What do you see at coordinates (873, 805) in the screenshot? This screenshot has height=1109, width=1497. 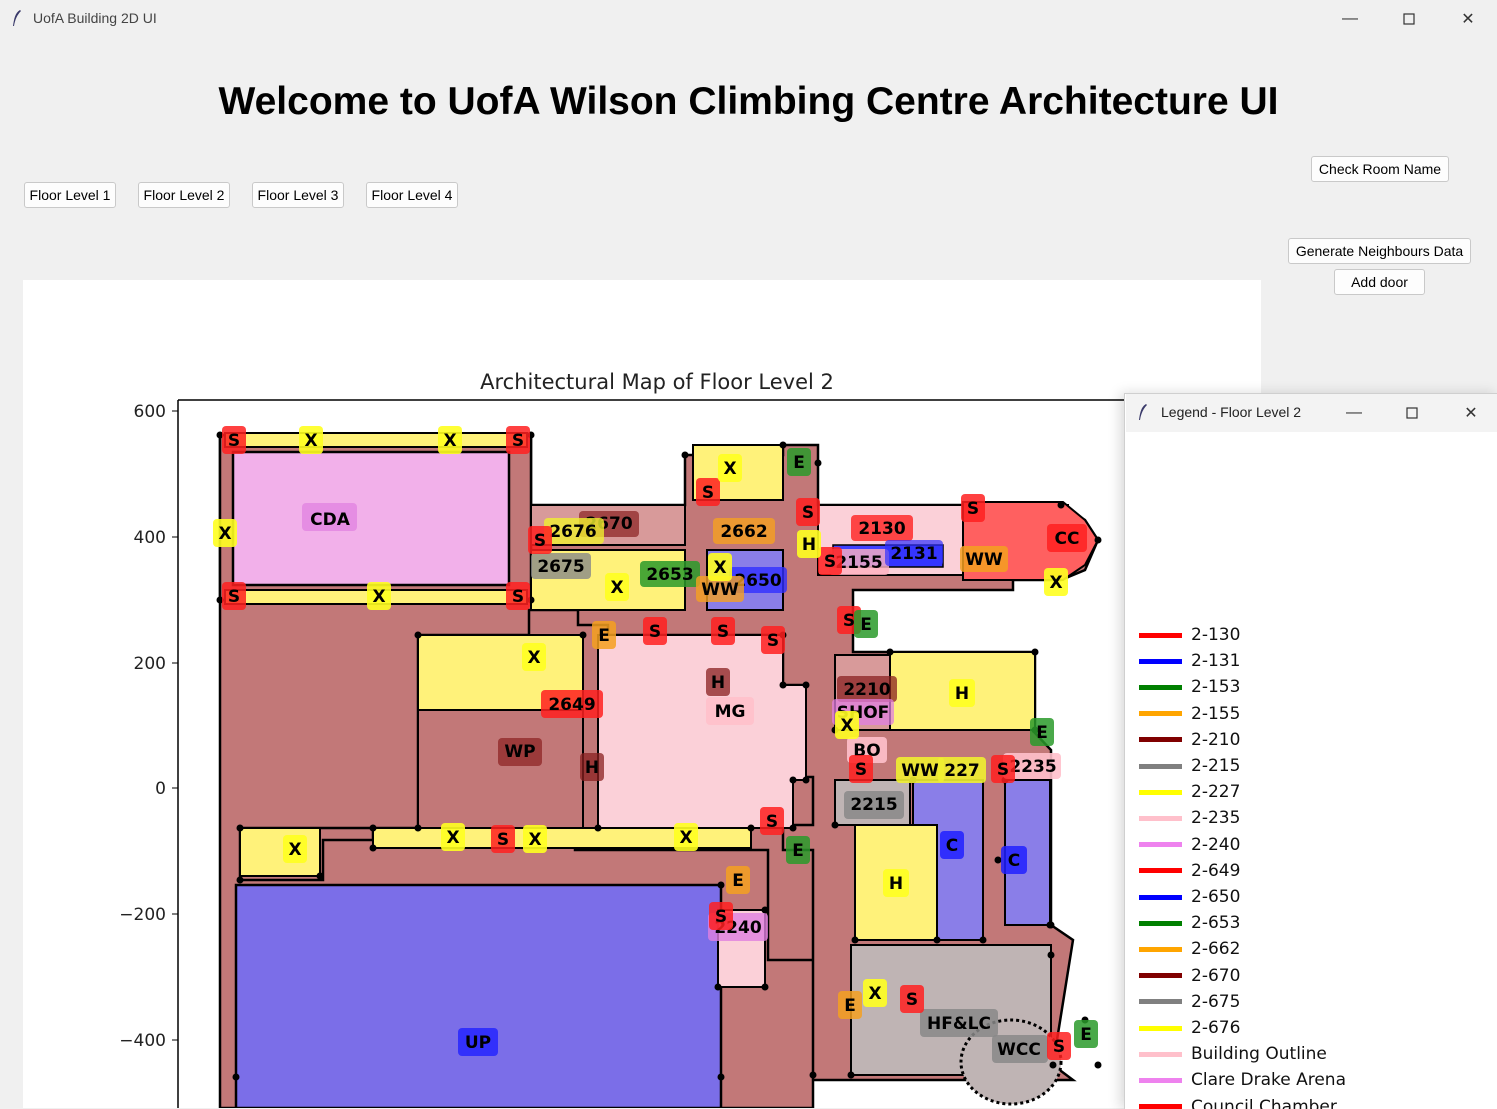 I see `label-2215: 2215` at bounding box center [873, 805].